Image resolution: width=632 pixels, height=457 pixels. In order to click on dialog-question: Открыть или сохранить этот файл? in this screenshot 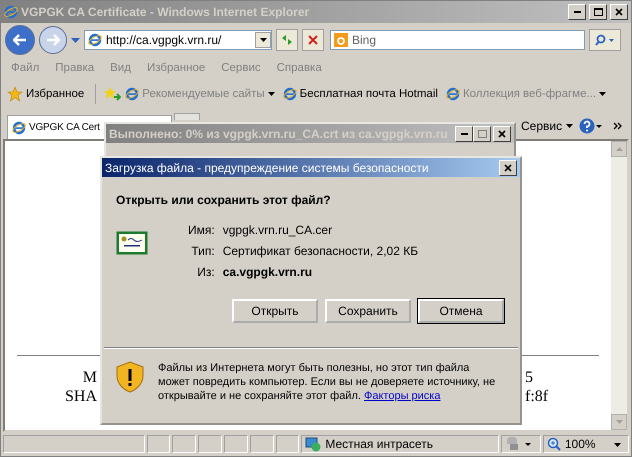, I will do `click(224, 200)`.